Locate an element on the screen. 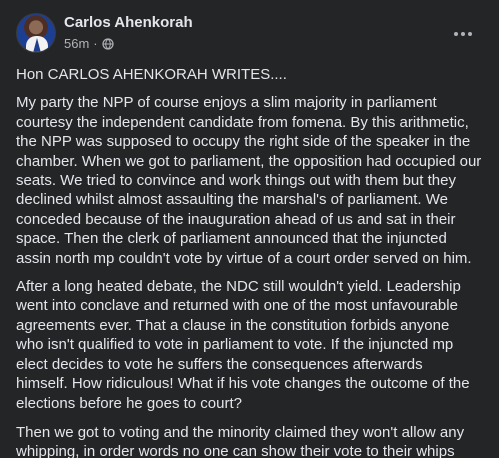 This screenshot has height=458, width=499. more-options-button is located at coordinates (463, 34).